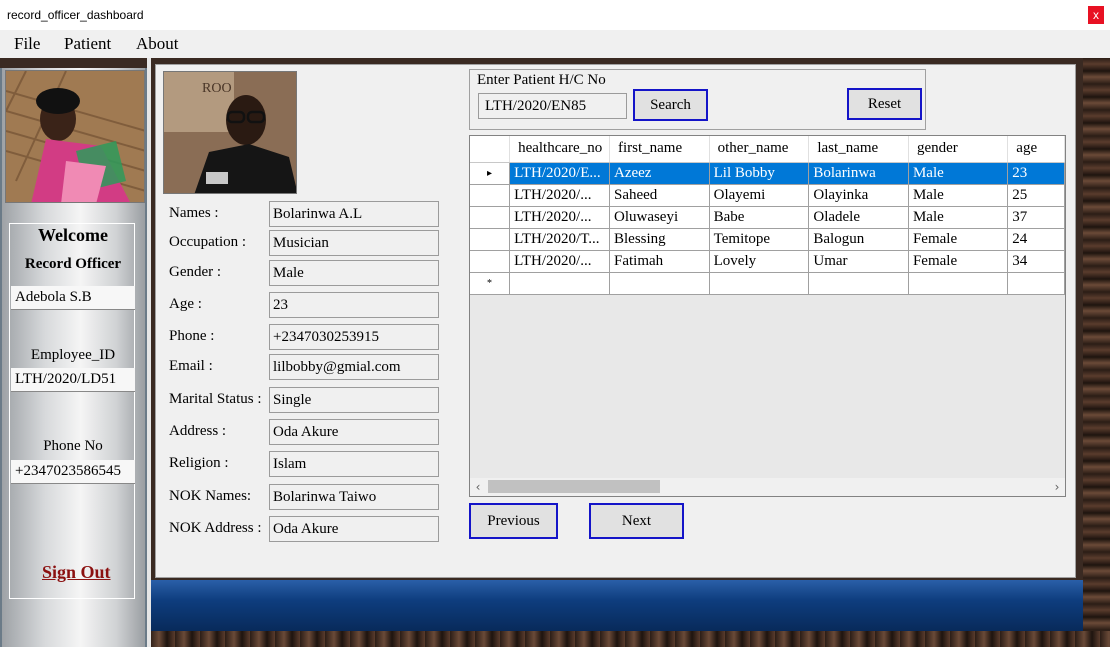  I want to click on table-cell: 25, so click(1036, 195).